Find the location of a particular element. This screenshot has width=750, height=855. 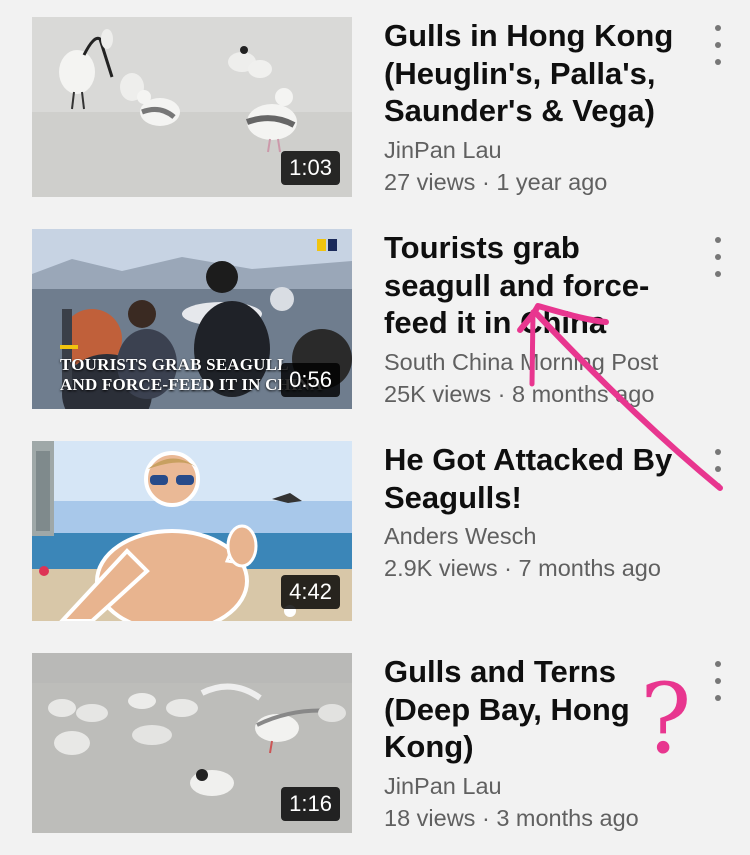

video-stats: 18 views · 3 months ago is located at coordinates (511, 817).